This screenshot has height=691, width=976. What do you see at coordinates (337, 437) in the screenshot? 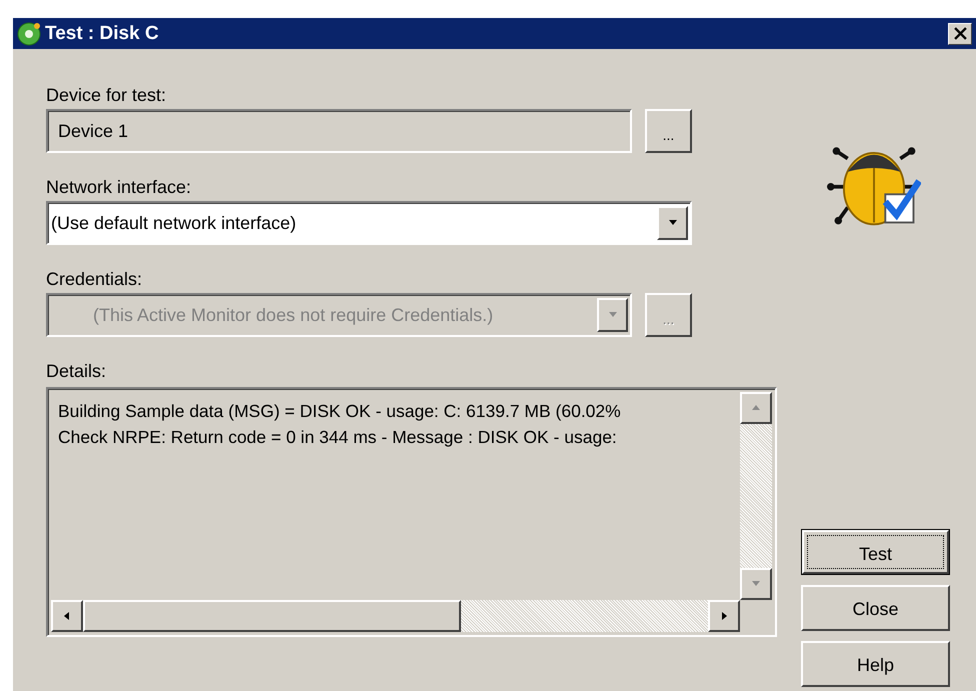
I see `details-line: Check NRPE: Return code = 0 in 344 ms - Message : DISK OK - usage:` at bounding box center [337, 437].